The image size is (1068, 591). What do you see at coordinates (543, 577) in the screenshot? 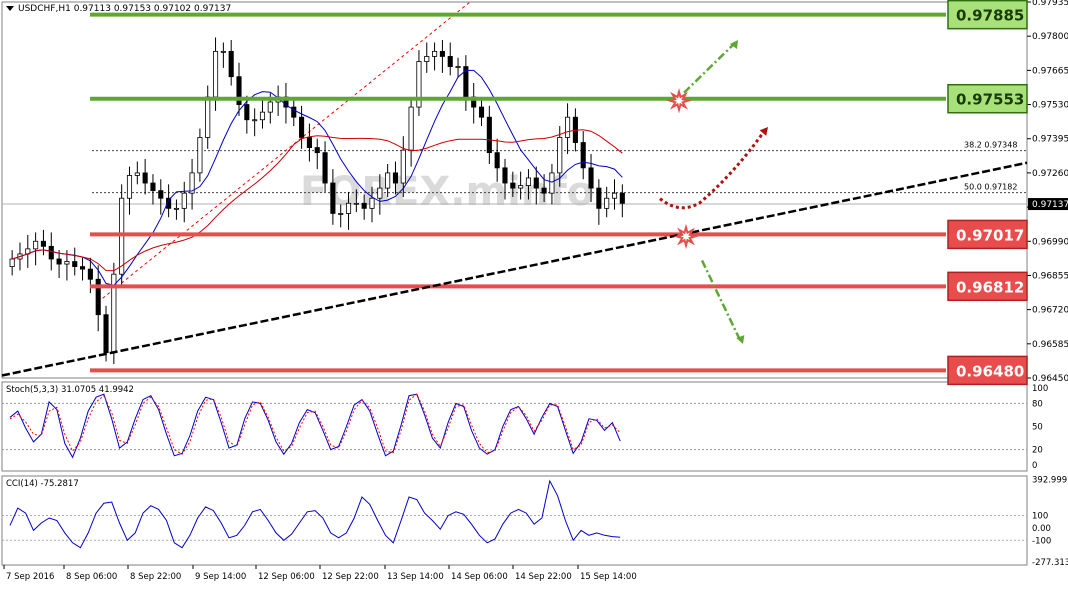
I see `x-tick-label: 14 Sep 22:00` at bounding box center [543, 577].